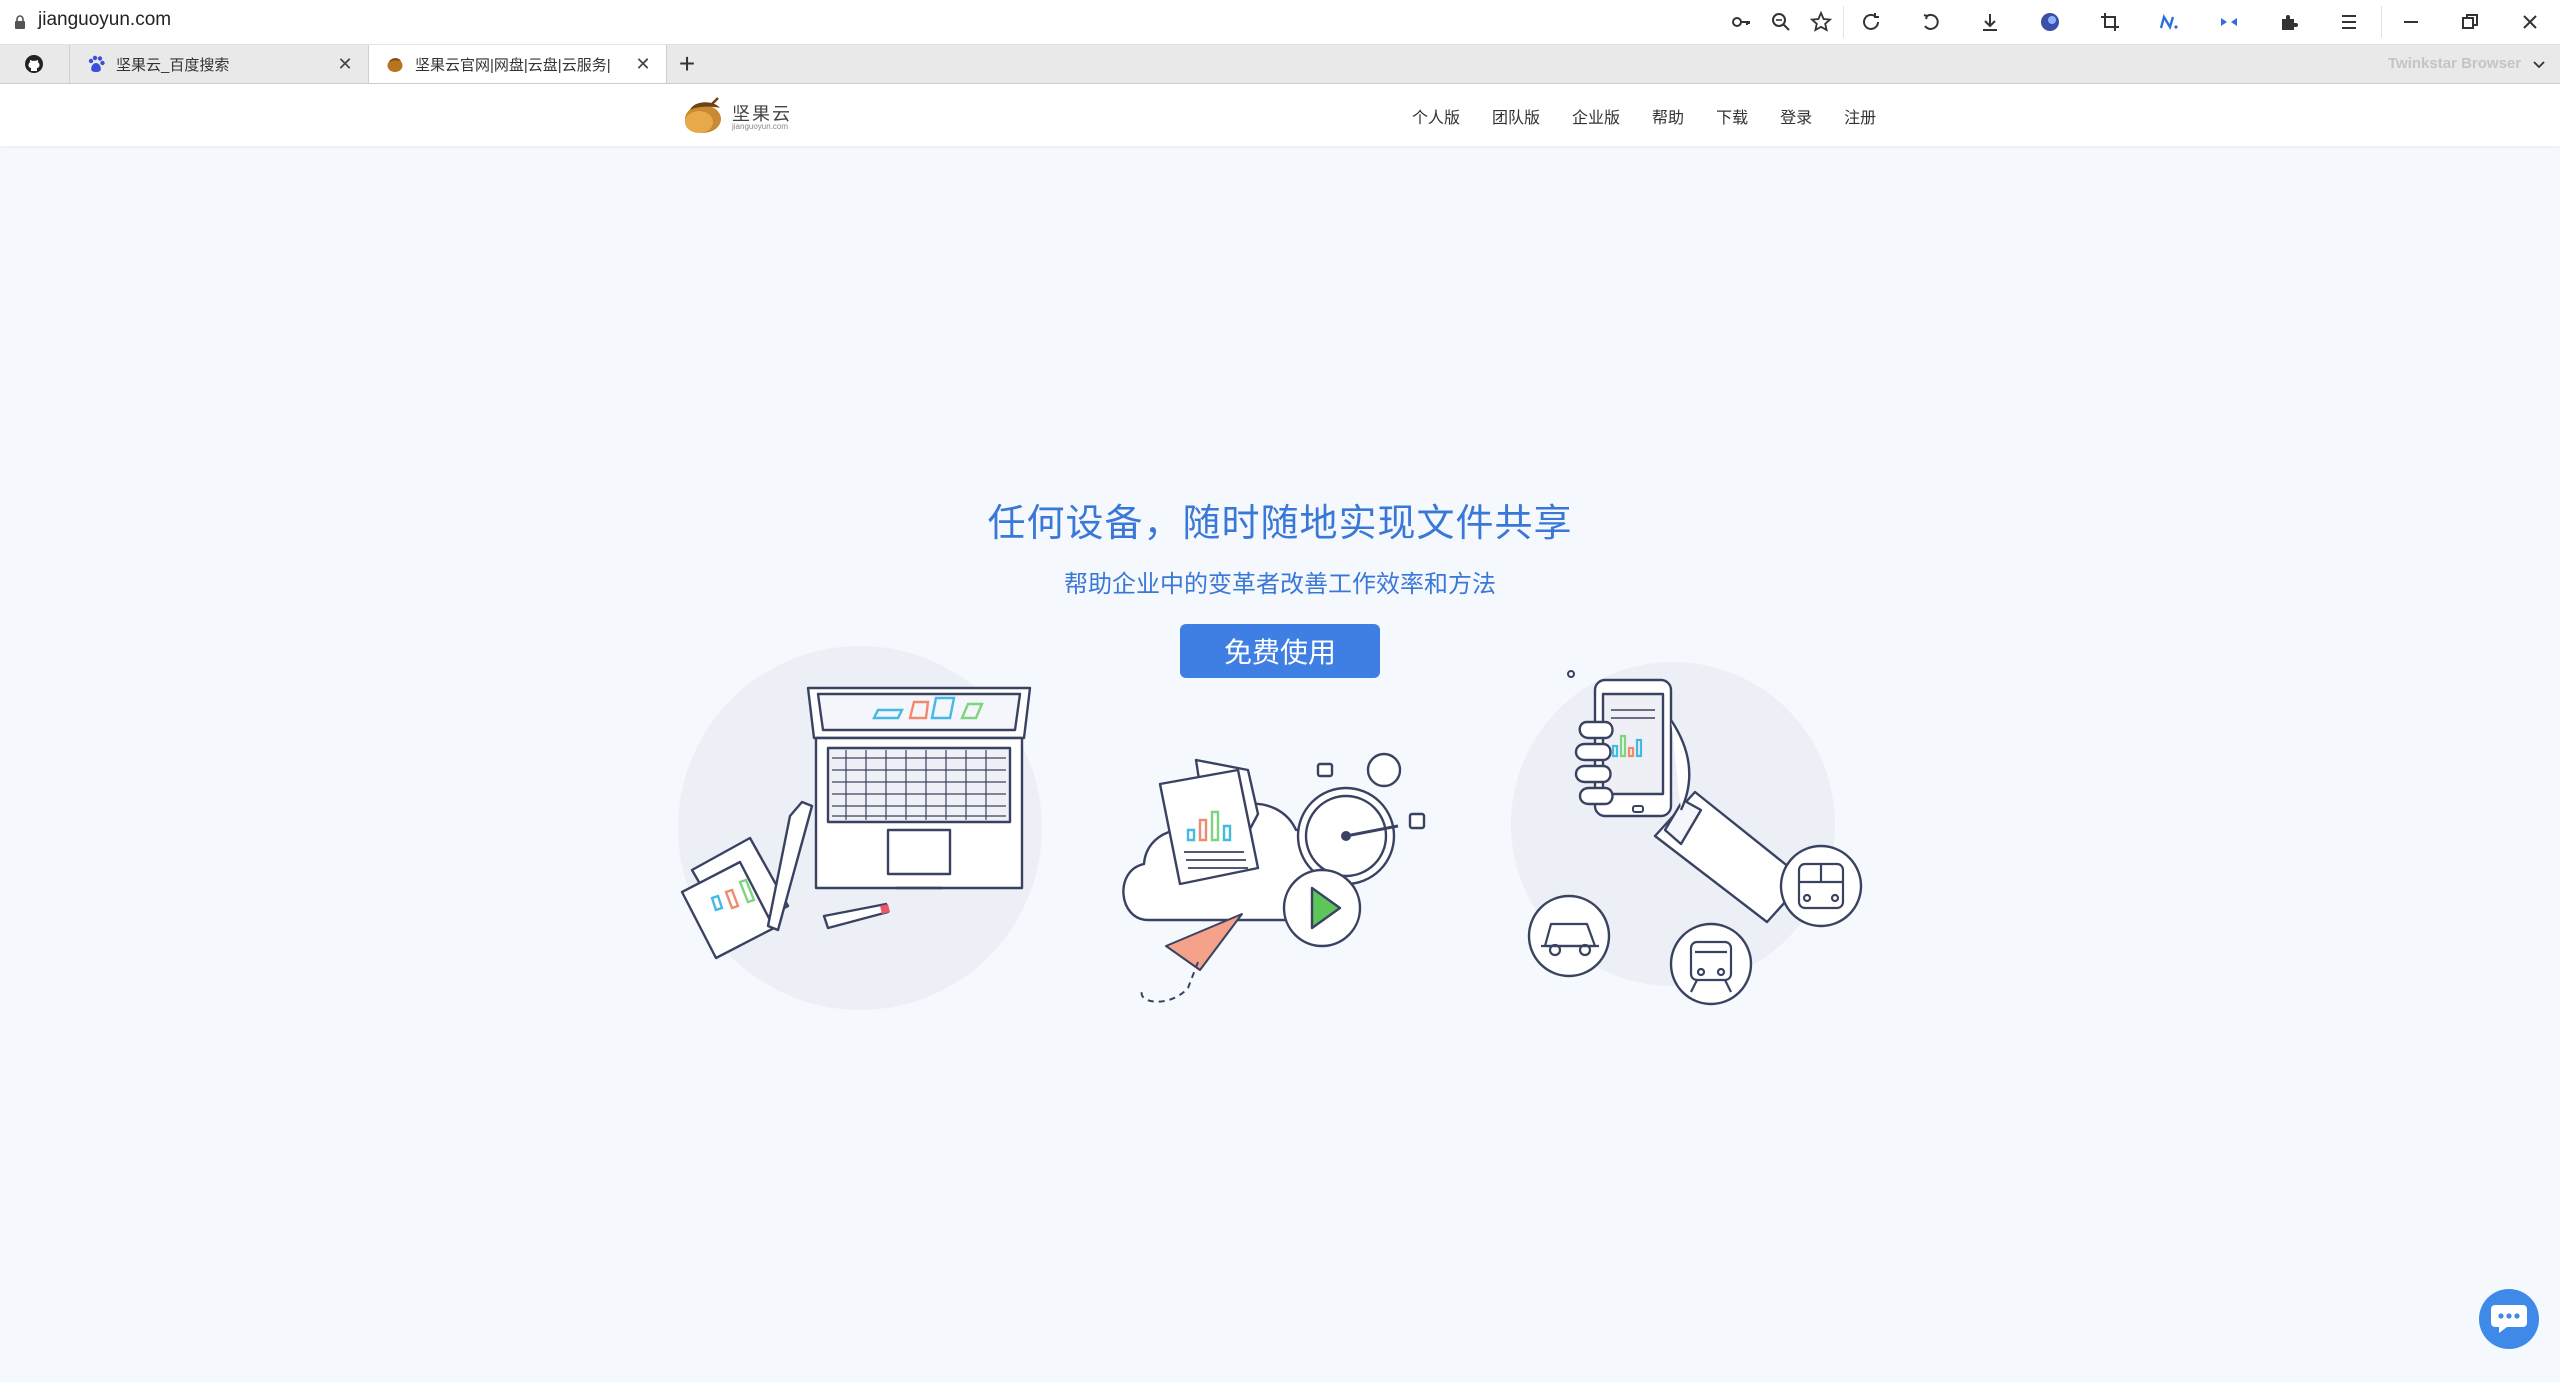 The height and width of the screenshot is (1382, 2560). I want to click on menu-icon, so click(2349, 22).